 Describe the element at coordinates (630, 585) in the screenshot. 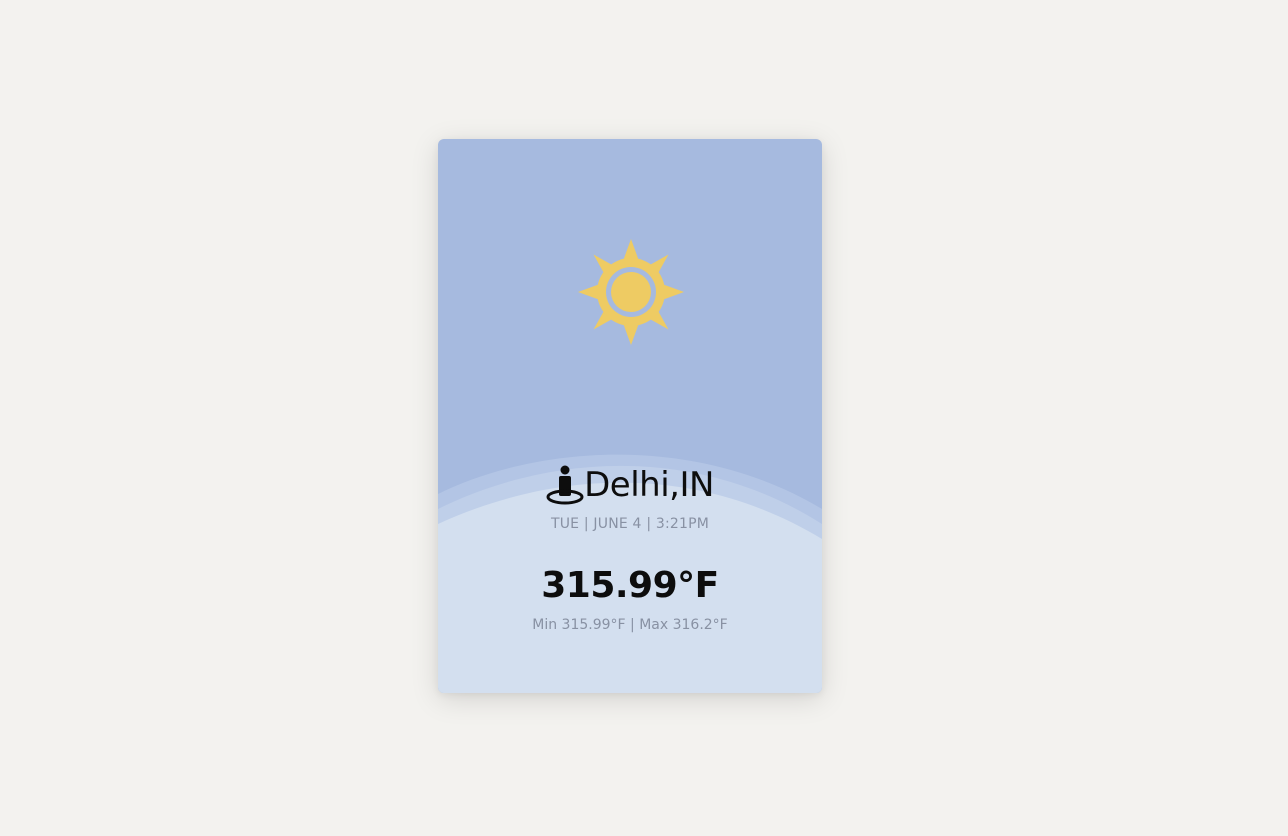

I see `current-temperature: 315.99°F` at that location.